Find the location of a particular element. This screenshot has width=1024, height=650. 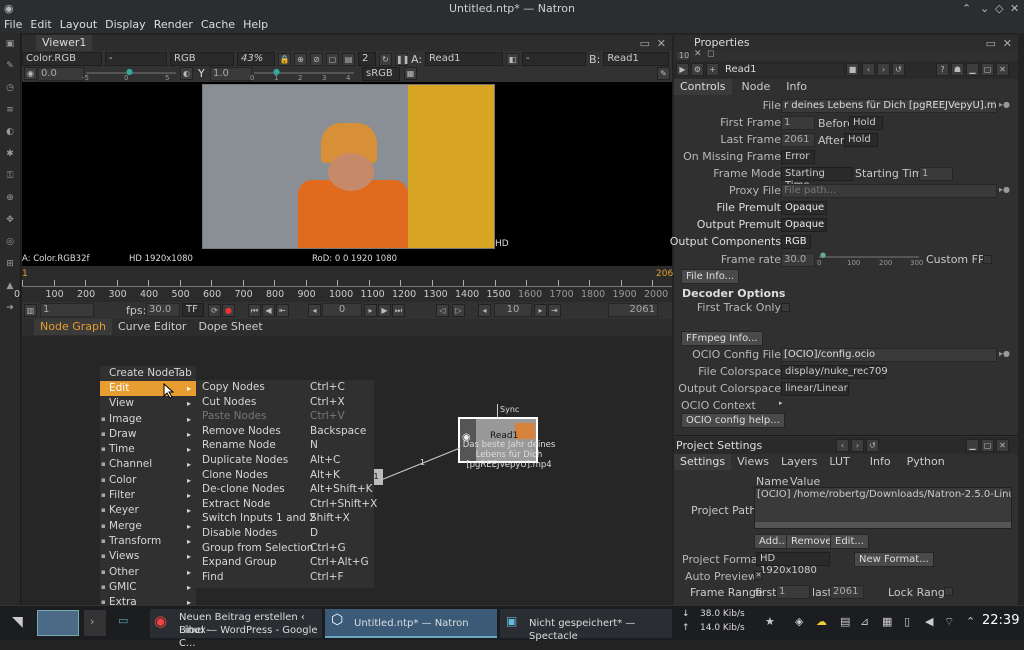

toolbar-merge-icon: ⊕ is located at coordinates (10, 198).